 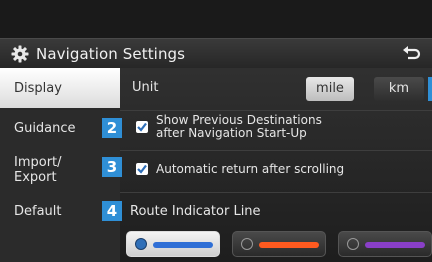 What do you see at coordinates (145, 87) in the screenshot?
I see `unit-label: Unit` at bounding box center [145, 87].